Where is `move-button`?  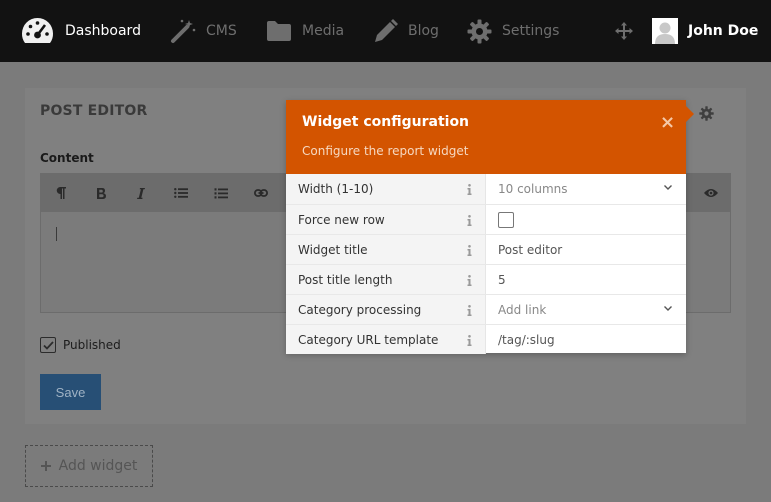 move-button is located at coordinates (624, 31).